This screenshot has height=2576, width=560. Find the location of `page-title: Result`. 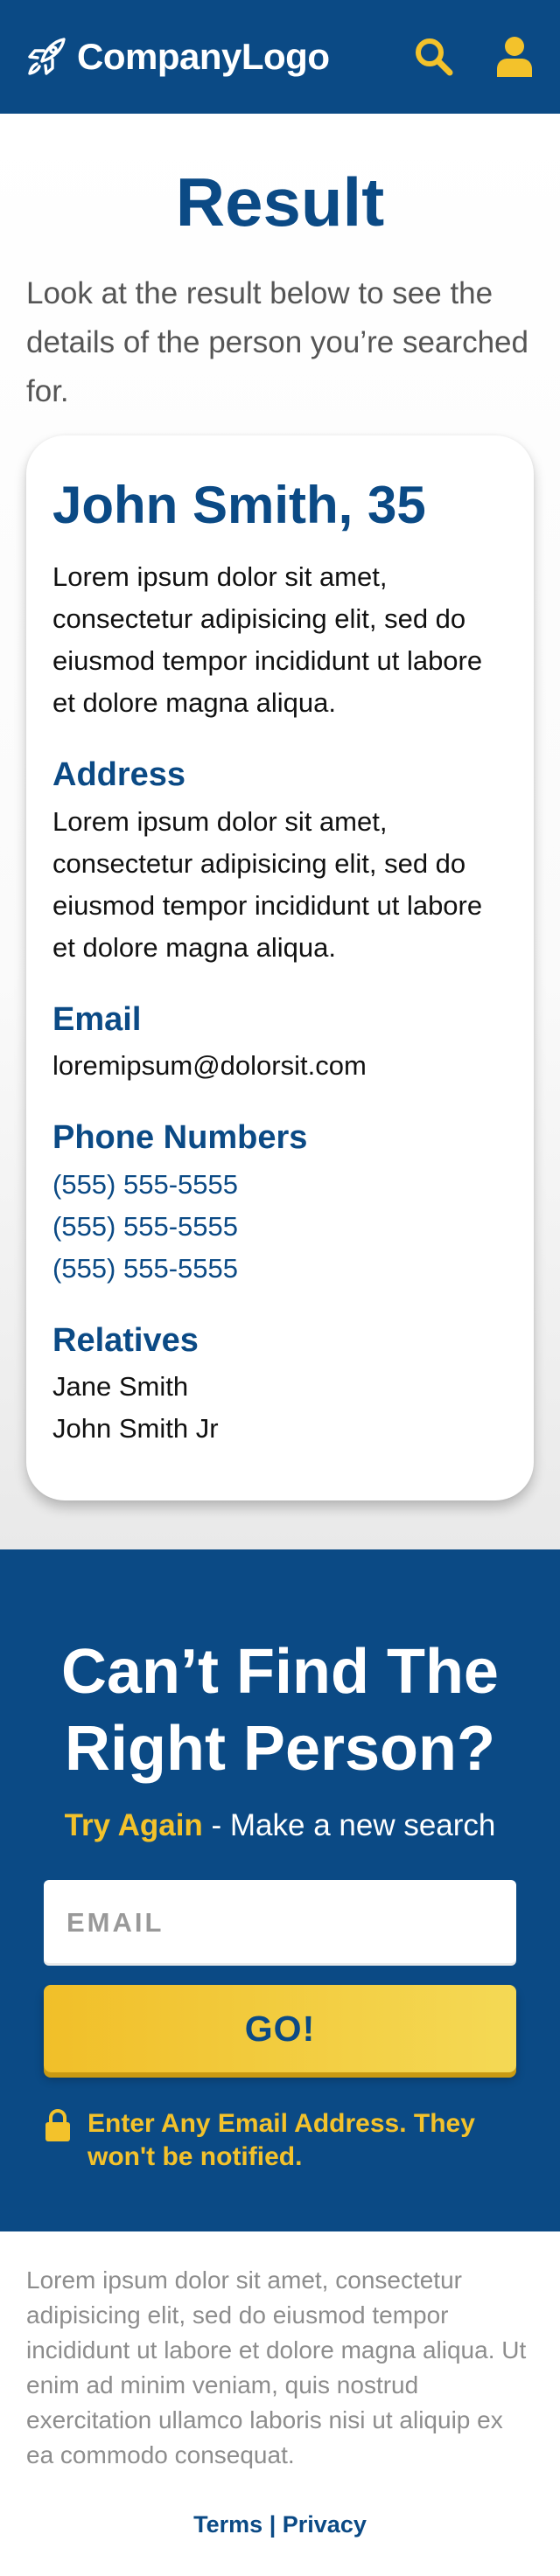

page-title: Result is located at coordinates (280, 202).